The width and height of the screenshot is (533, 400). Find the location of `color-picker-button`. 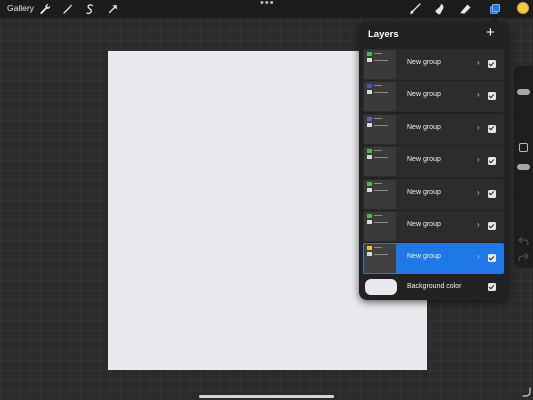

color-picker-button is located at coordinates (523, 8).